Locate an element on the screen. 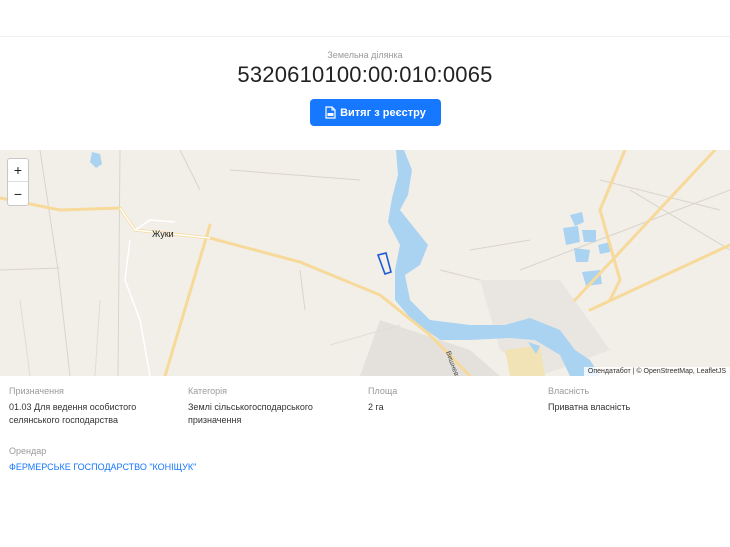  category-value-line1: Землі сільськогосподарського is located at coordinates (250, 407).